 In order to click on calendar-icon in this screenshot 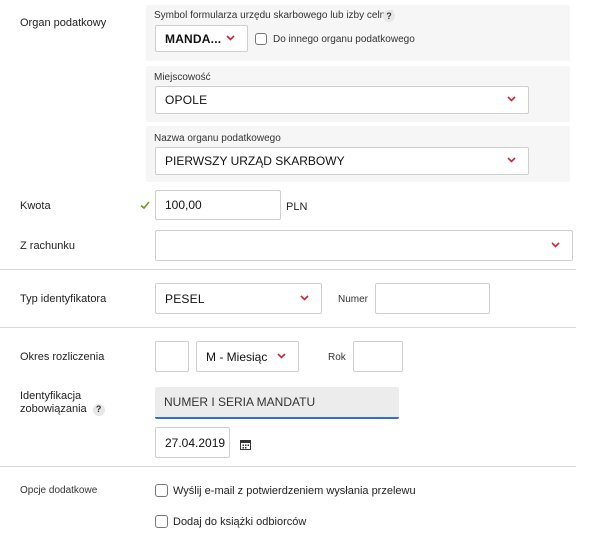, I will do `click(245, 443)`.